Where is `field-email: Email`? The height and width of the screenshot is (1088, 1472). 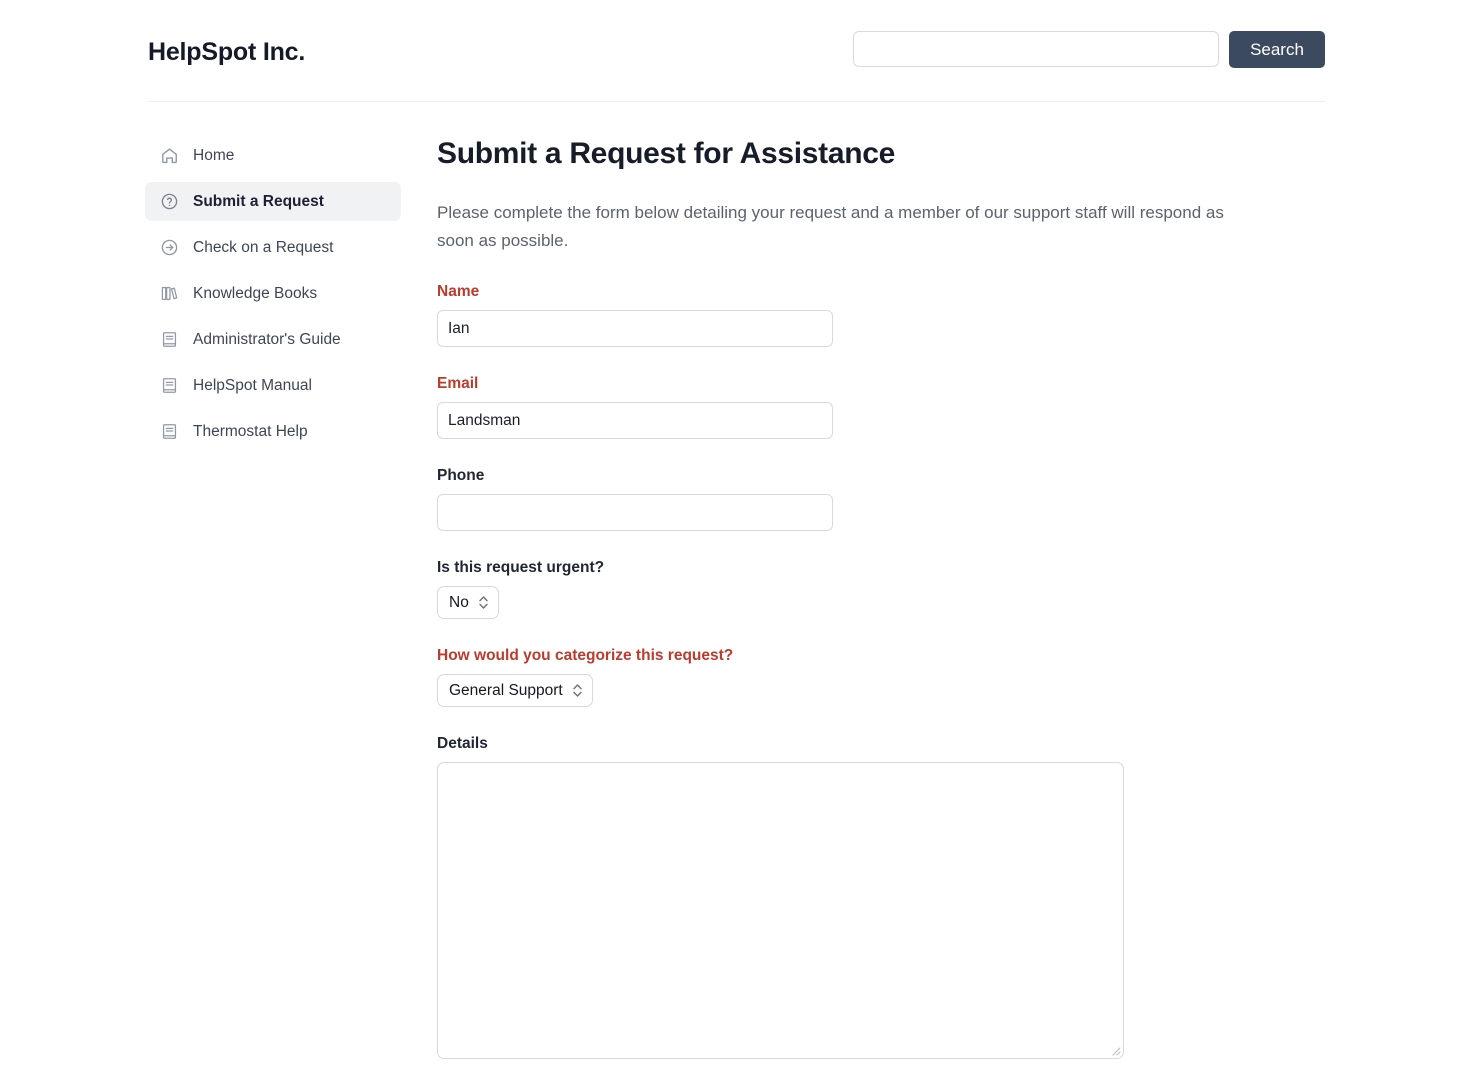 field-email: Email is located at coordinates (887, 407).